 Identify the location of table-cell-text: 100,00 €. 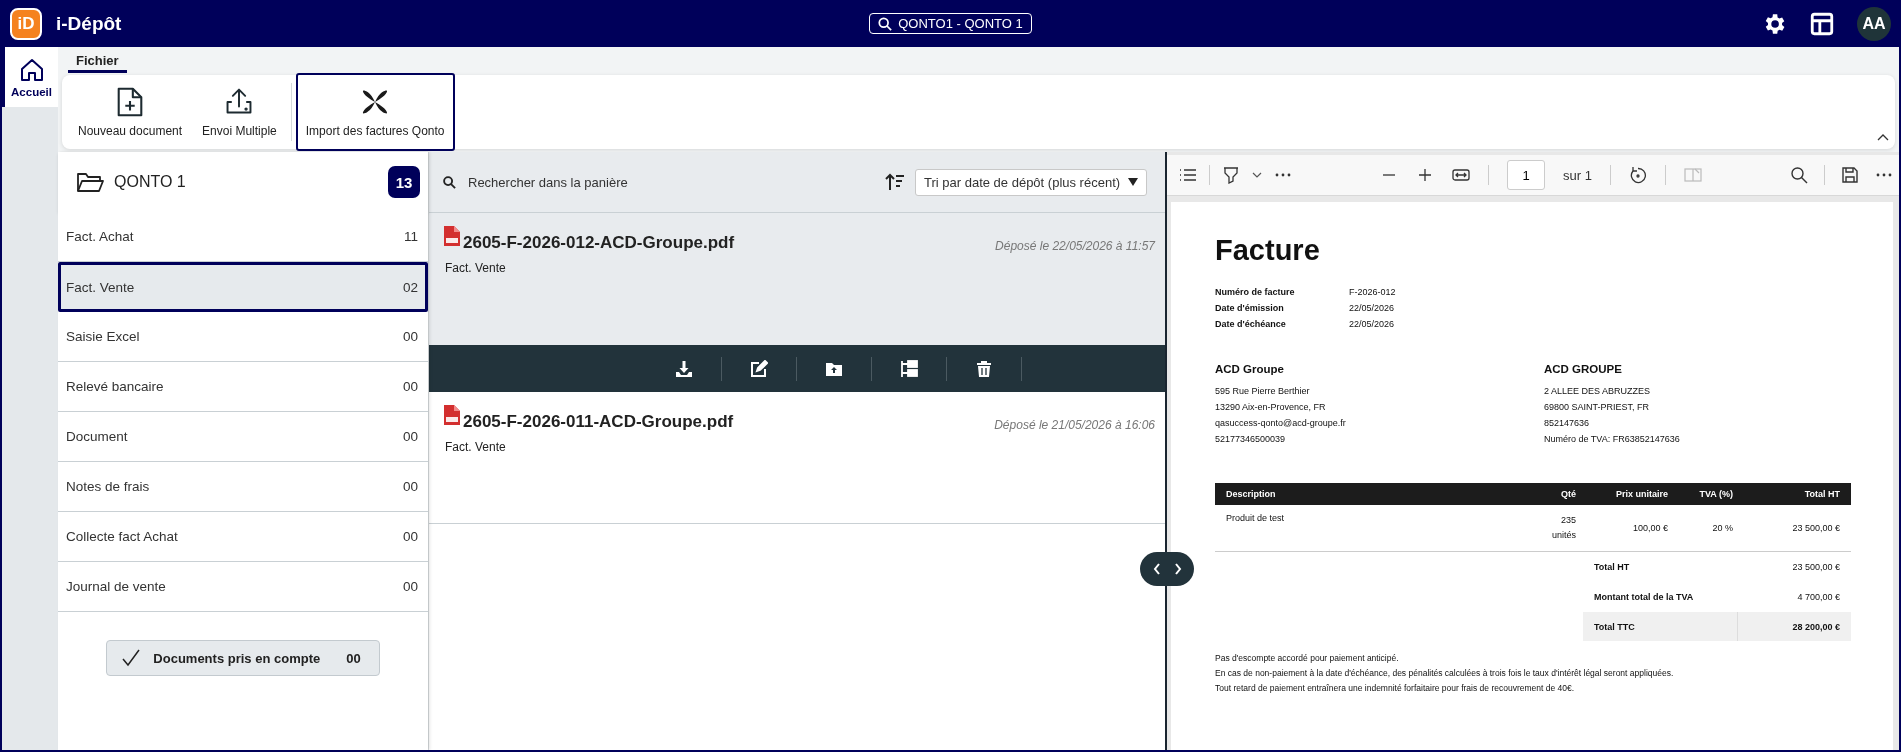
(1649, 528).